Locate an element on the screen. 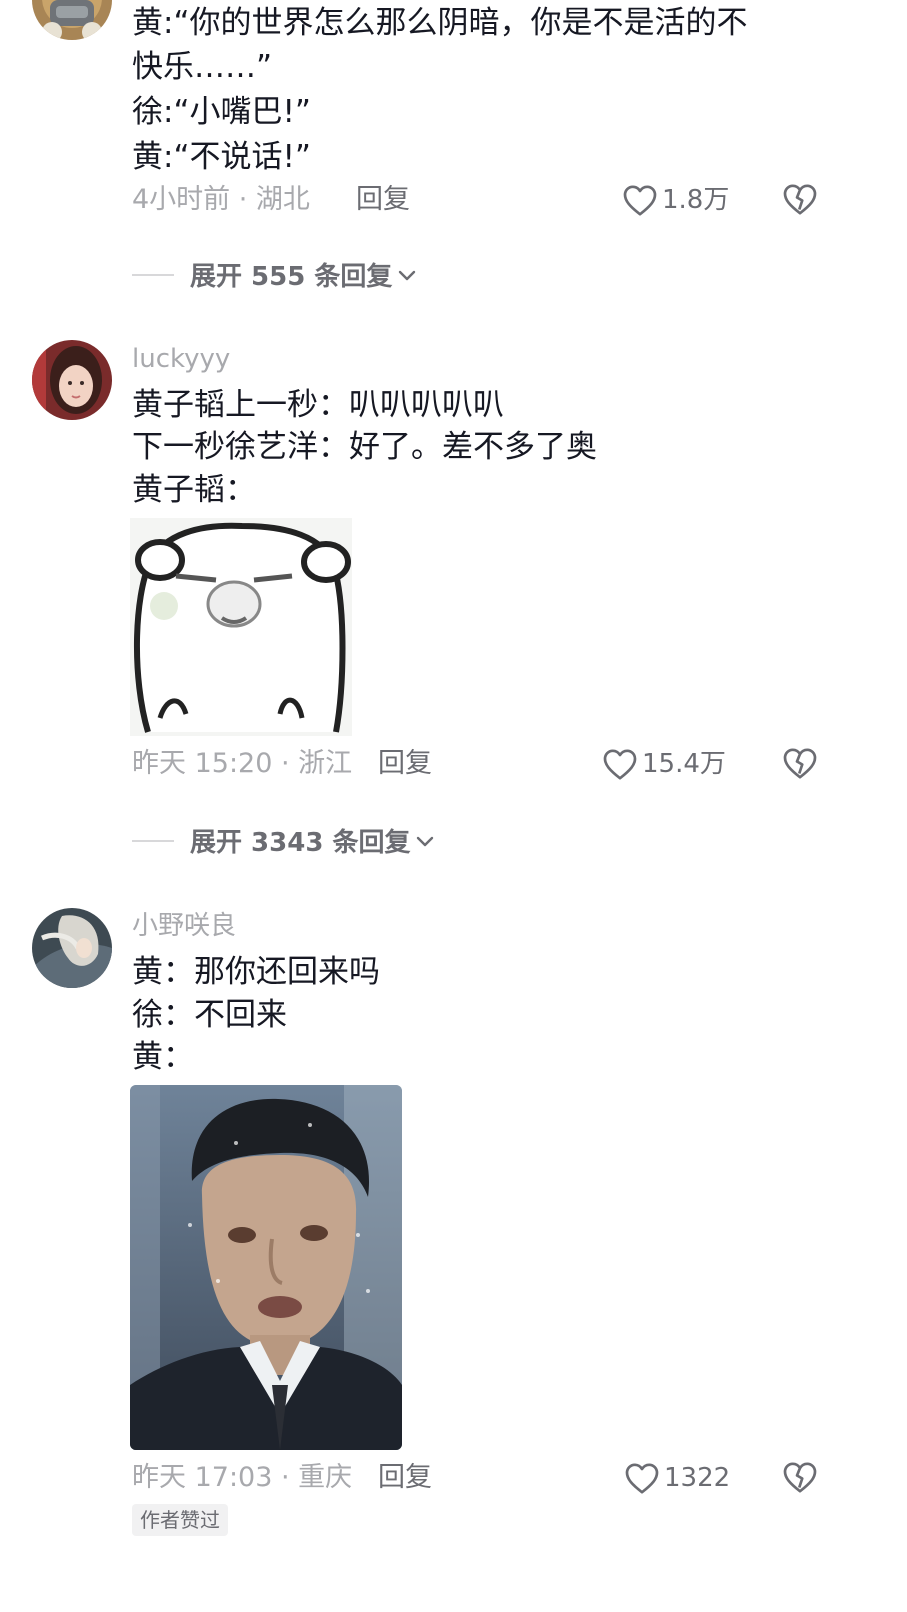 Image resolution: width=907 pixels, height=1612 pixels. meme-image is located at coordinates (266, 1267).